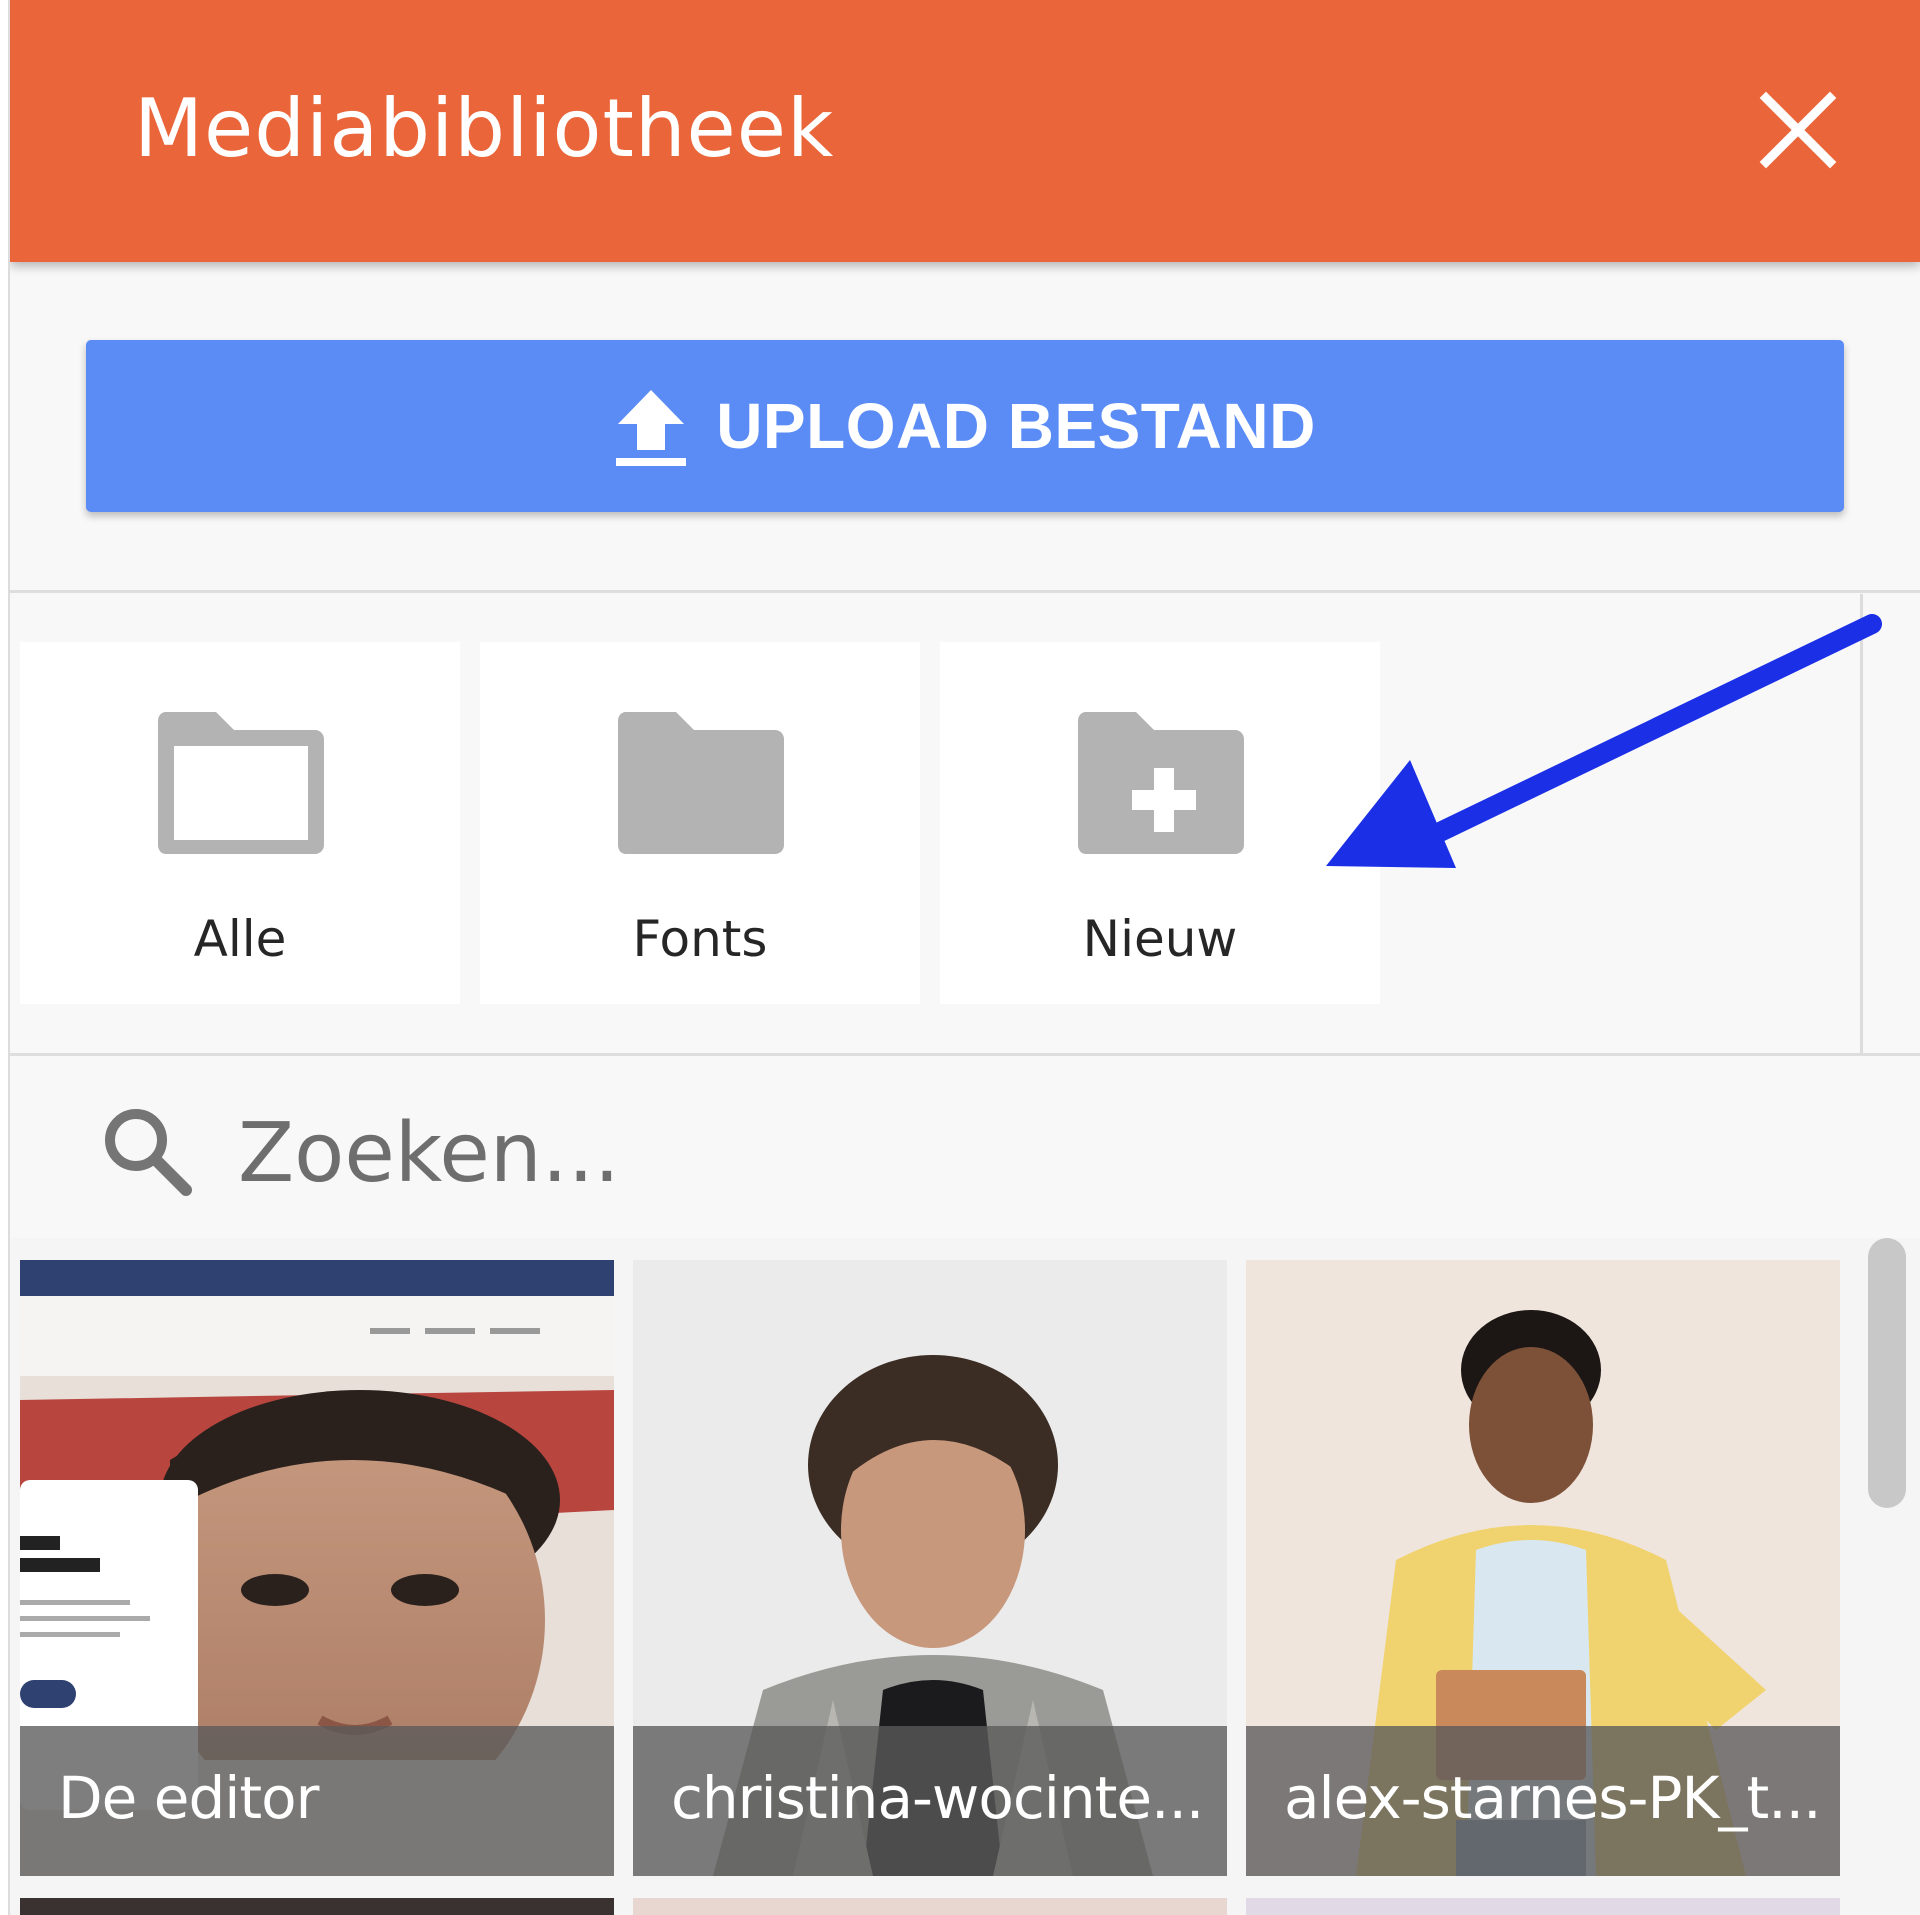  What do you see at coordinates (700, 939) in the screenshot?
I see `folder-label: Fonts` at bounding box center [700, 939].